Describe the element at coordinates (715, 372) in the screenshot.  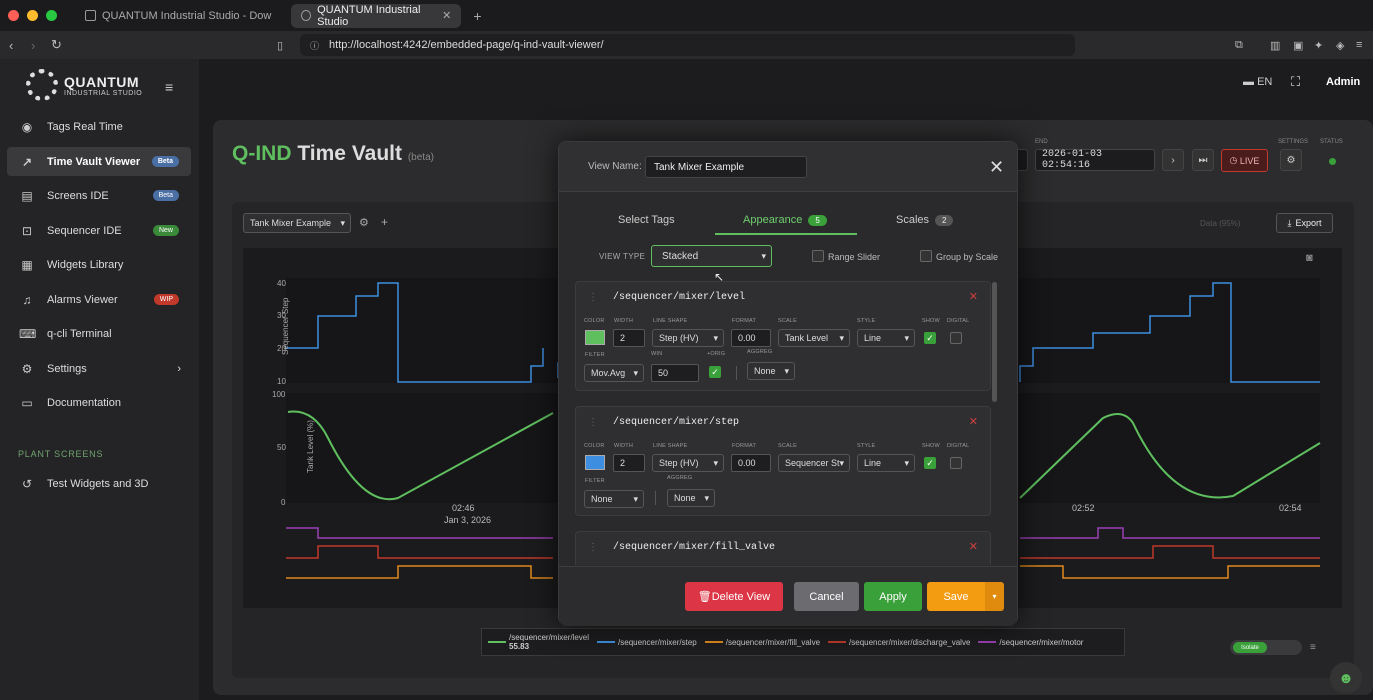
I see `orig-checkbox: ✓` at that location.